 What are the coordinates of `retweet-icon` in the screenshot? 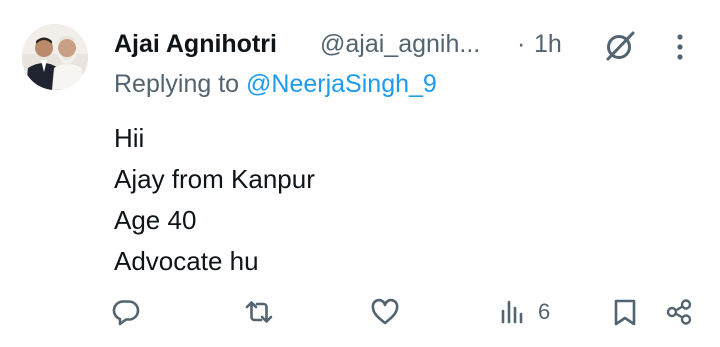 It's located at (259, 312).